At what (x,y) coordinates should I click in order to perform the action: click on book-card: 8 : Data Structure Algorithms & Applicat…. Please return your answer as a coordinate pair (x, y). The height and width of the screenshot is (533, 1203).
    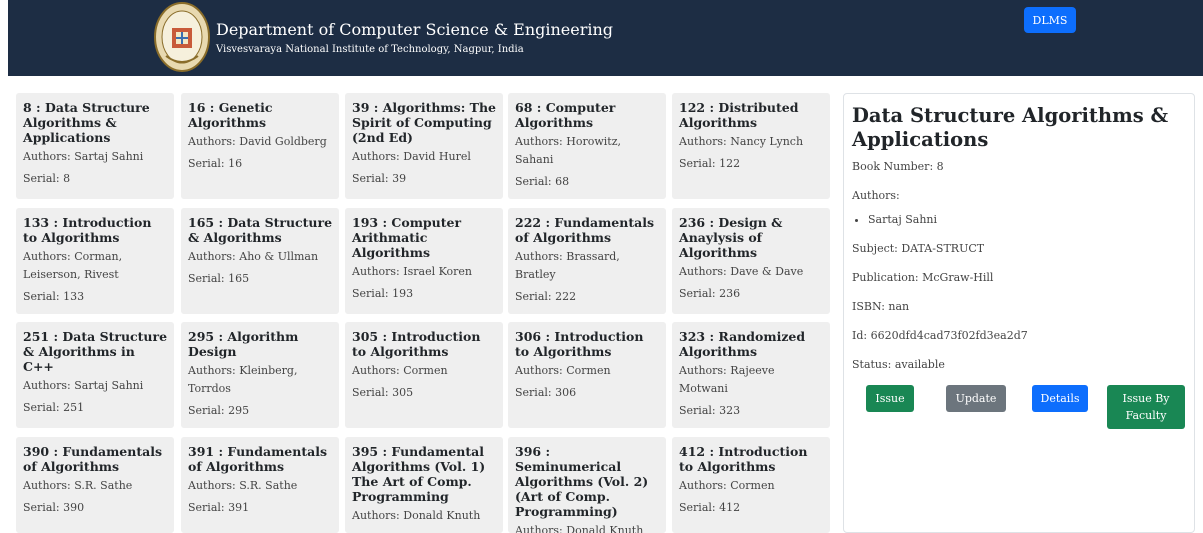
    Looking at the image, I should click on (95, 146).